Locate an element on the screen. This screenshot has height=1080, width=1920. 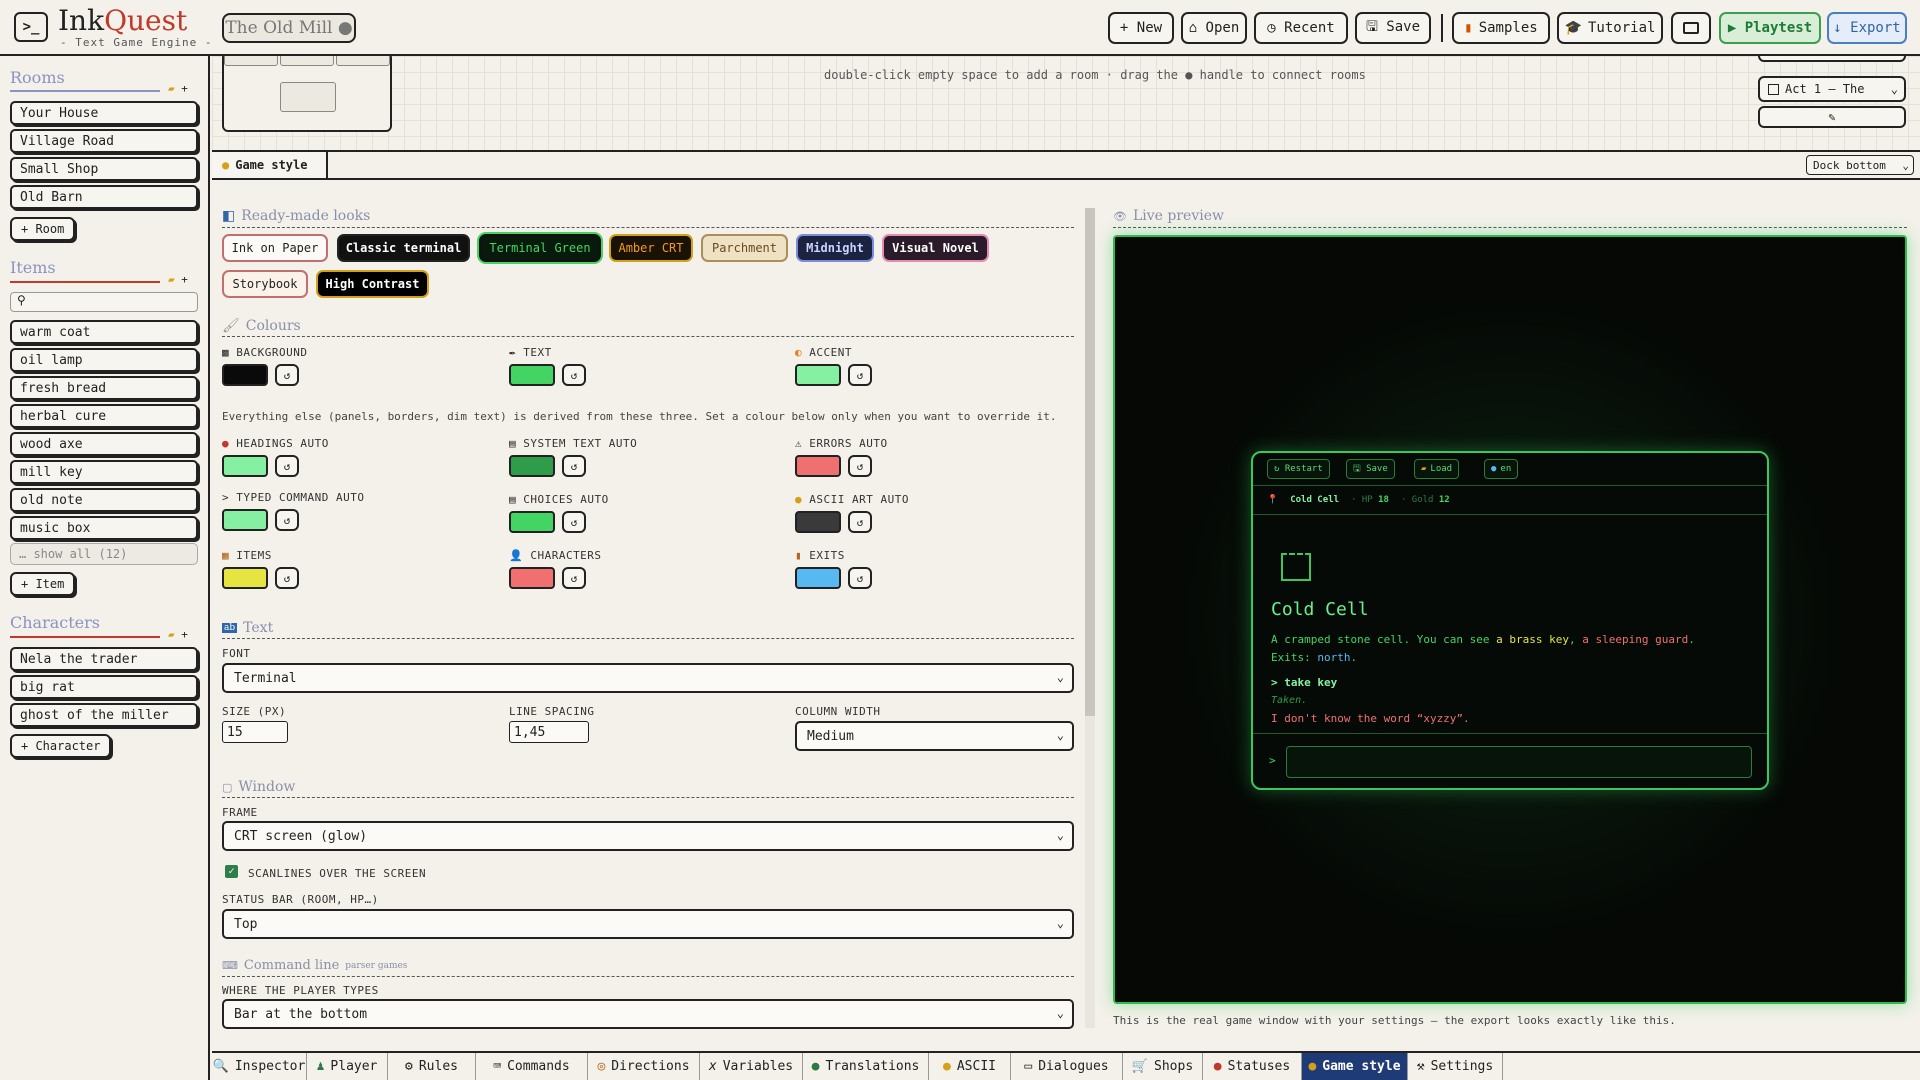
ascii-art-colour-swatch is located at coordinates (818, 522).